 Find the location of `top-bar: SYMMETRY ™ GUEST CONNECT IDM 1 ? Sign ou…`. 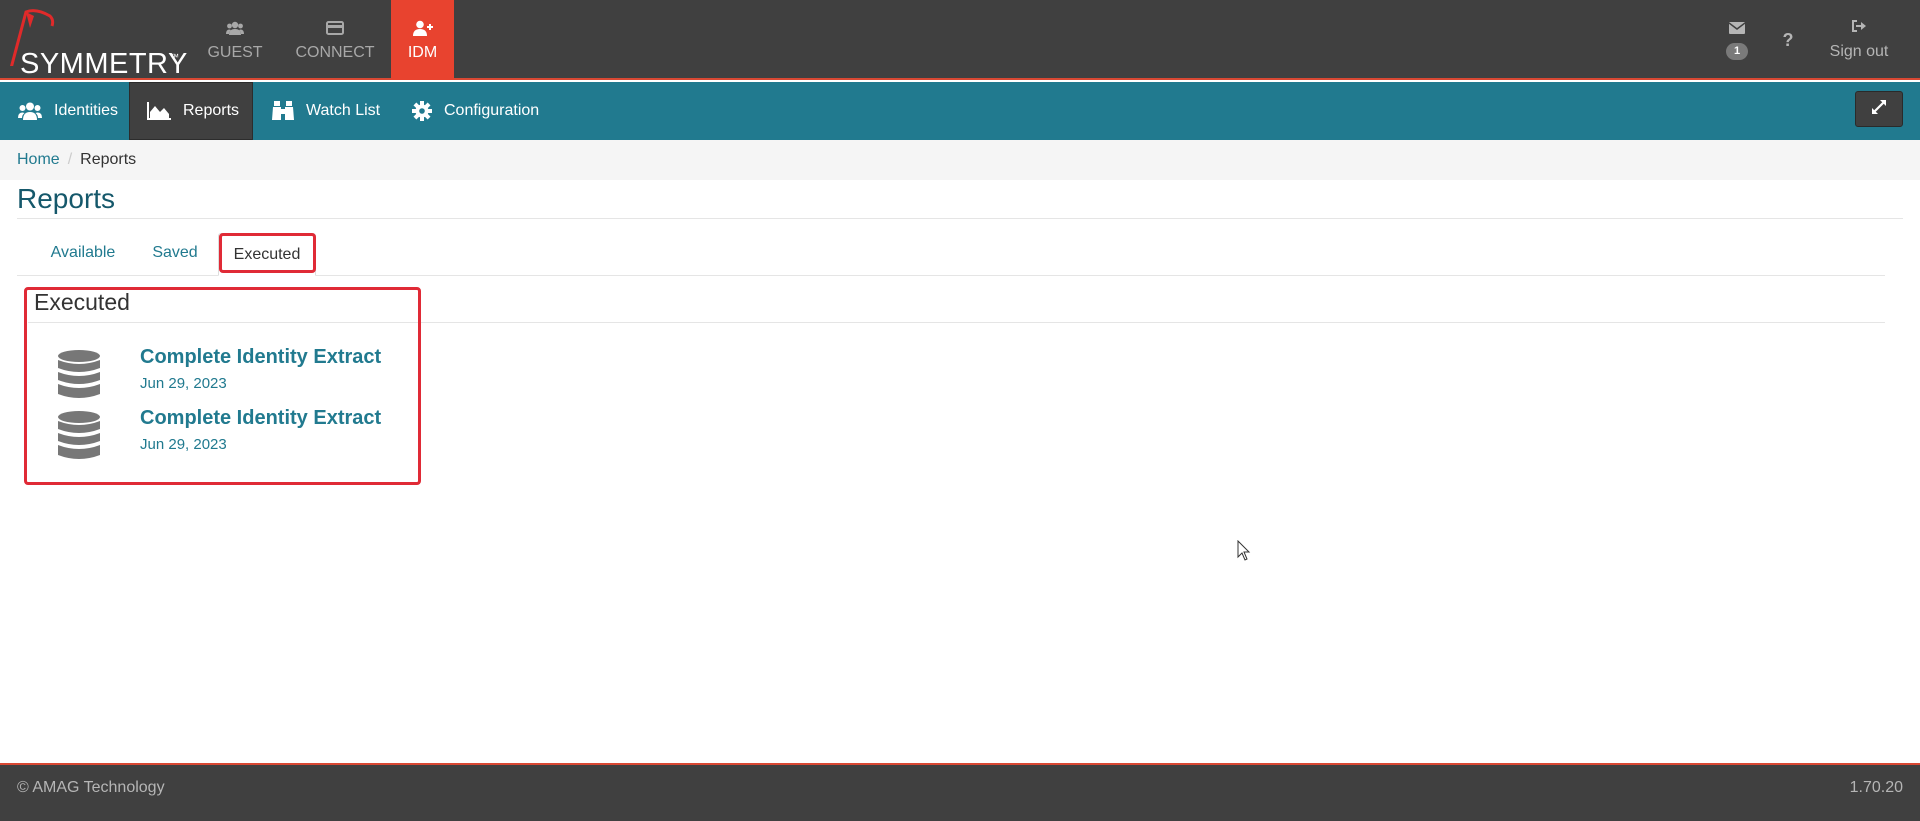

top-bar: SYMMETRY ™ GUEST CONNECT IDM 1 ? Sign ou… is located at coordinates (960, 40).